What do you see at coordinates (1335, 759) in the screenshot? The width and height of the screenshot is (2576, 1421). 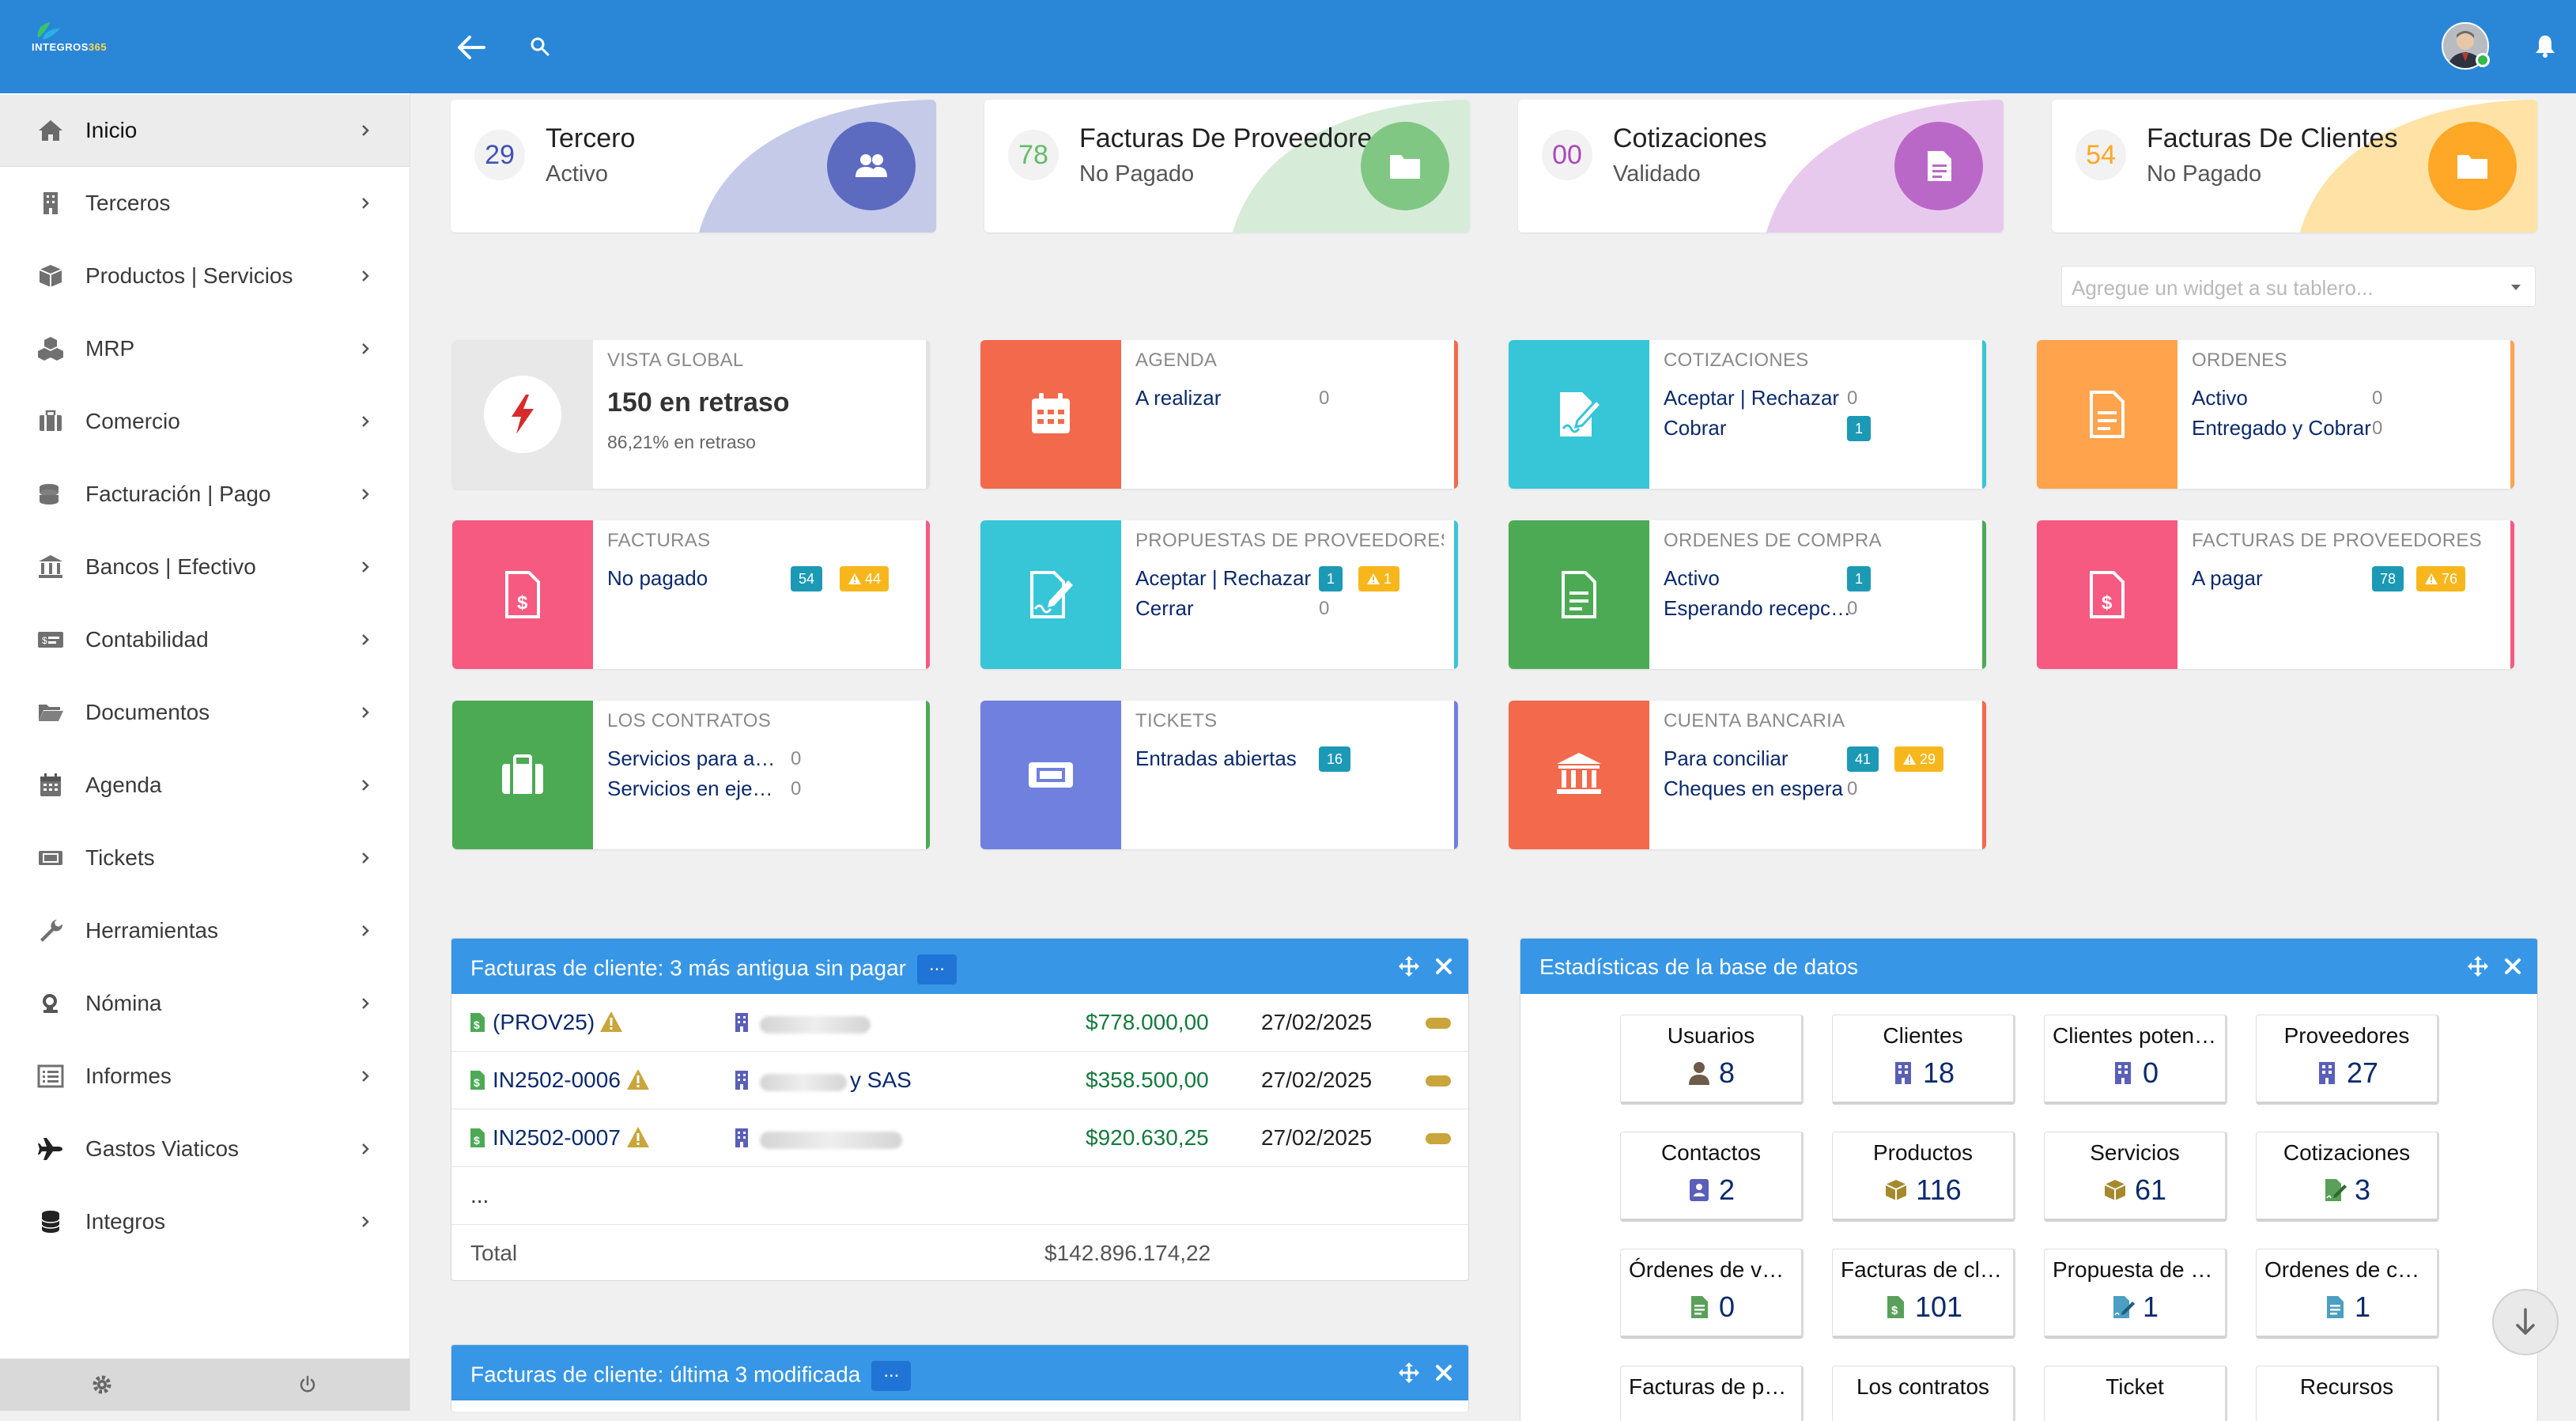 I see `count-badge: 16` at bounding box center [1335, 759].